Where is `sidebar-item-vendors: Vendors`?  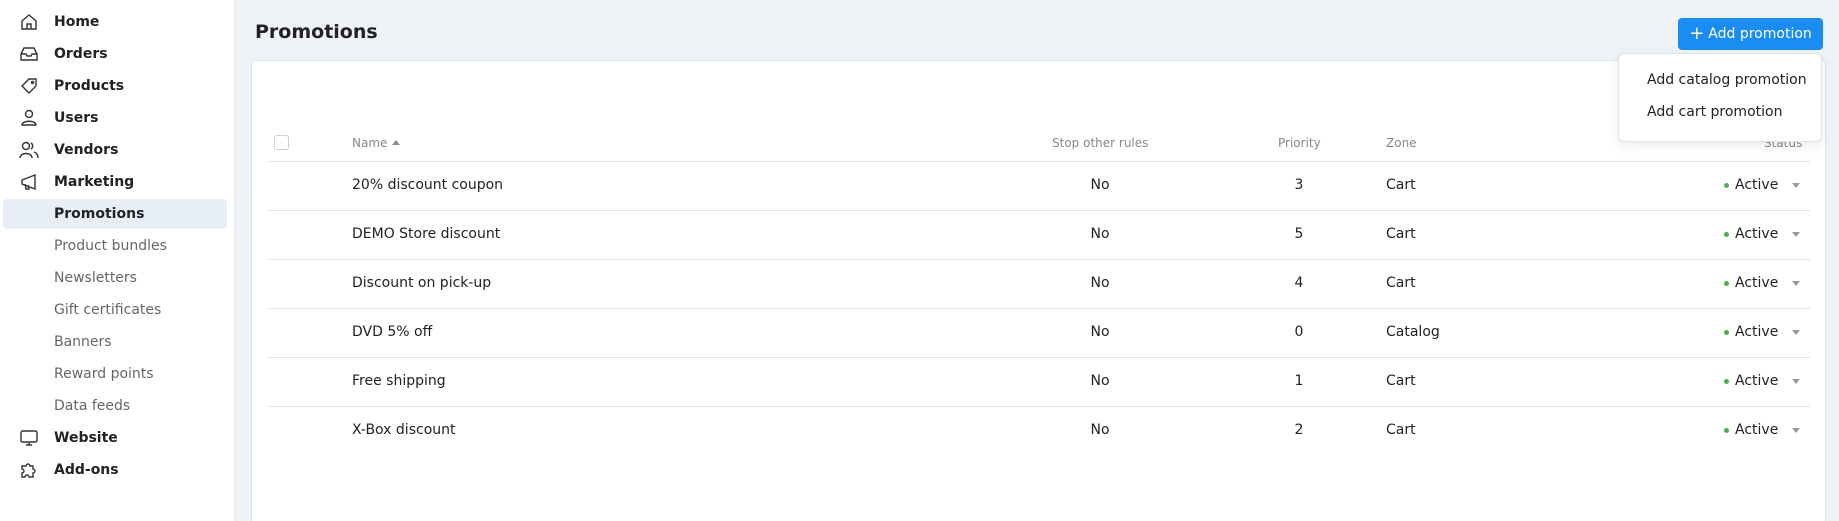
sidebar-item-vendors: Vendors is located at coordinates (115, 150).